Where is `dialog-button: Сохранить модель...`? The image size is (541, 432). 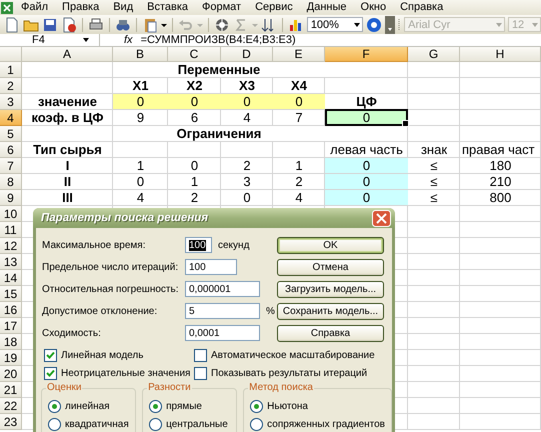
dialog-button: Сохранить модель... is located at coordinates (330, 311).